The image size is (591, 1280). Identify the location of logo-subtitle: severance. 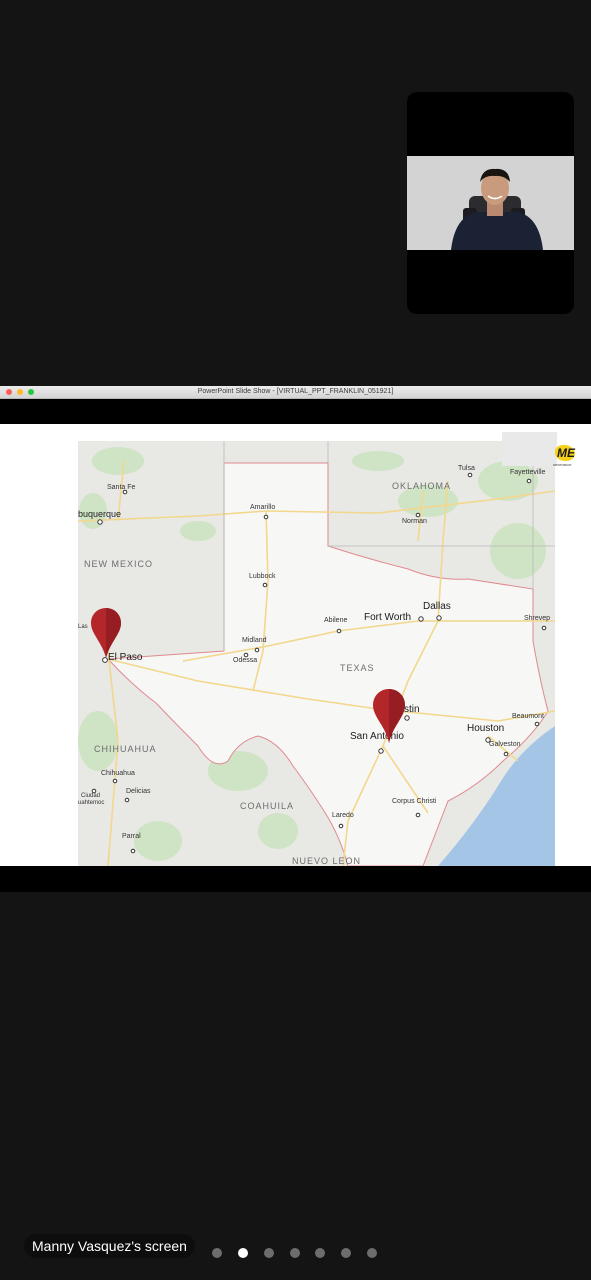
(562, 464).